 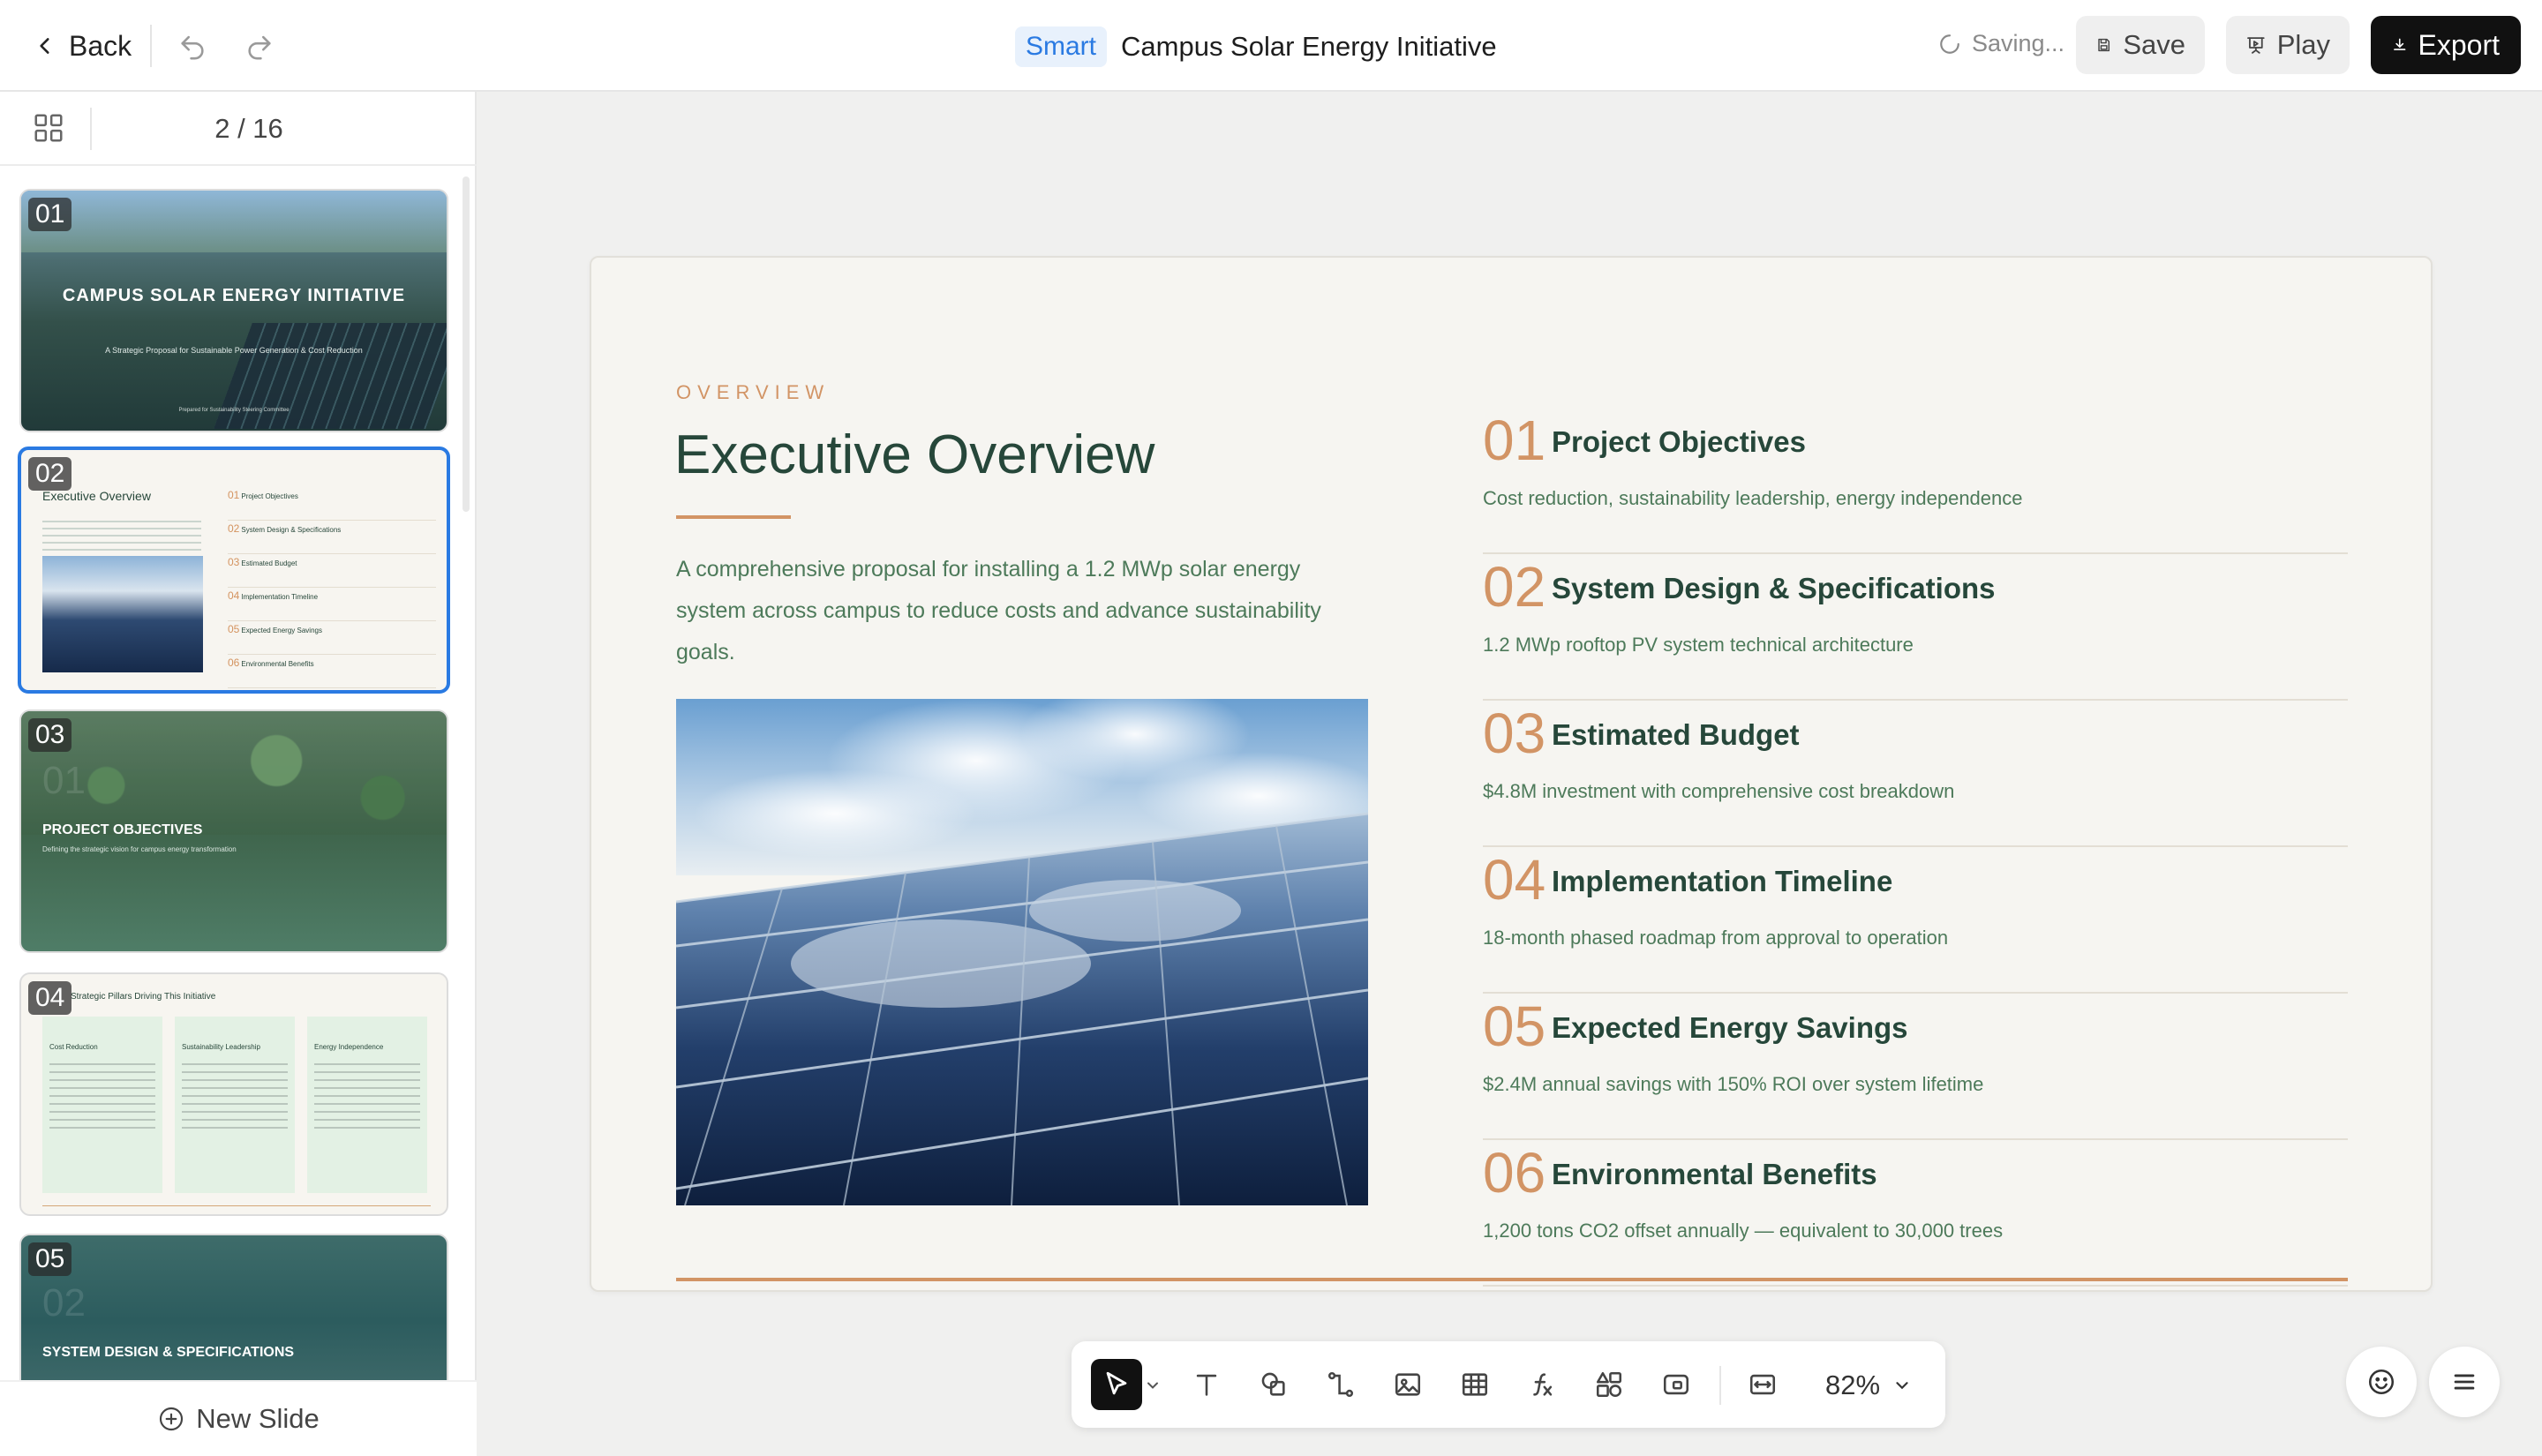 What do you see at coordinates (44, 46) in the screenshot?
I see `chevron-left-icon` at bounding box center [44, 46].